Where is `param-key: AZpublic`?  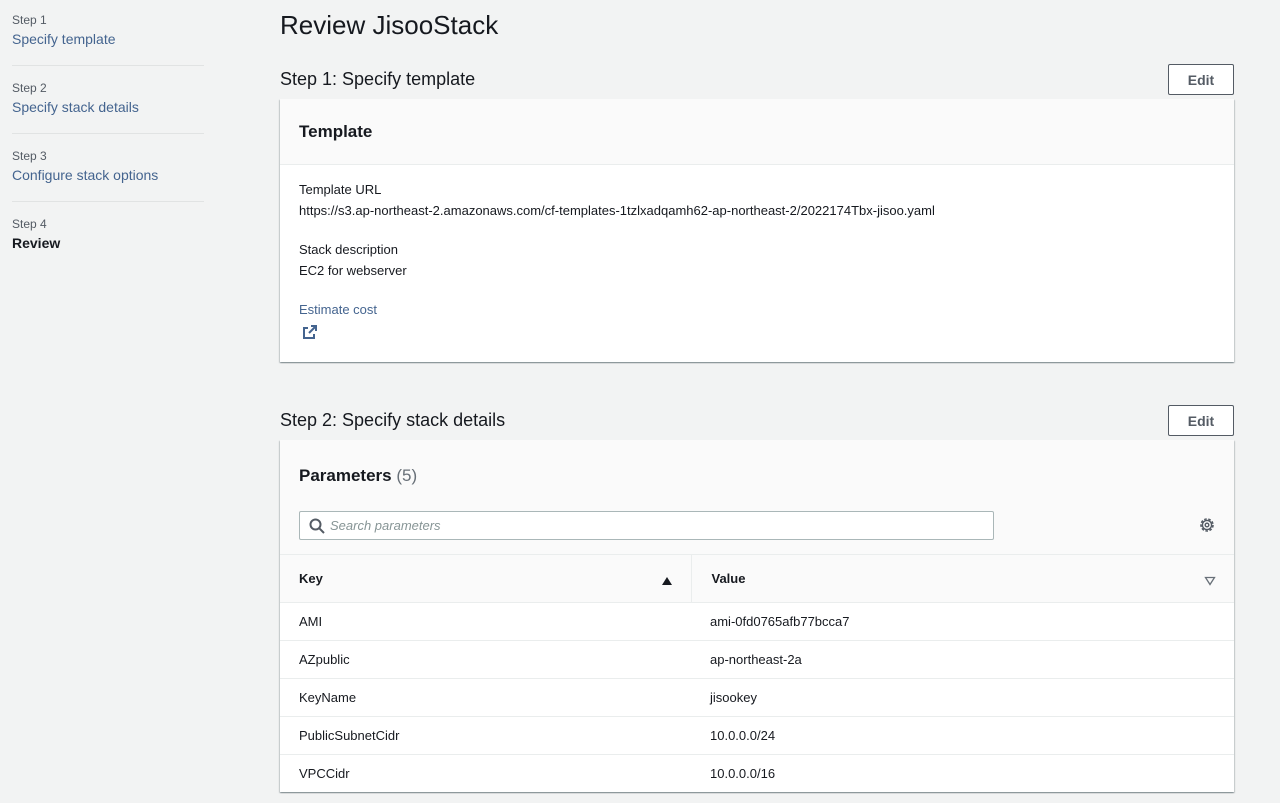 param-key: AZpublic is located at coordinates (324, 659).